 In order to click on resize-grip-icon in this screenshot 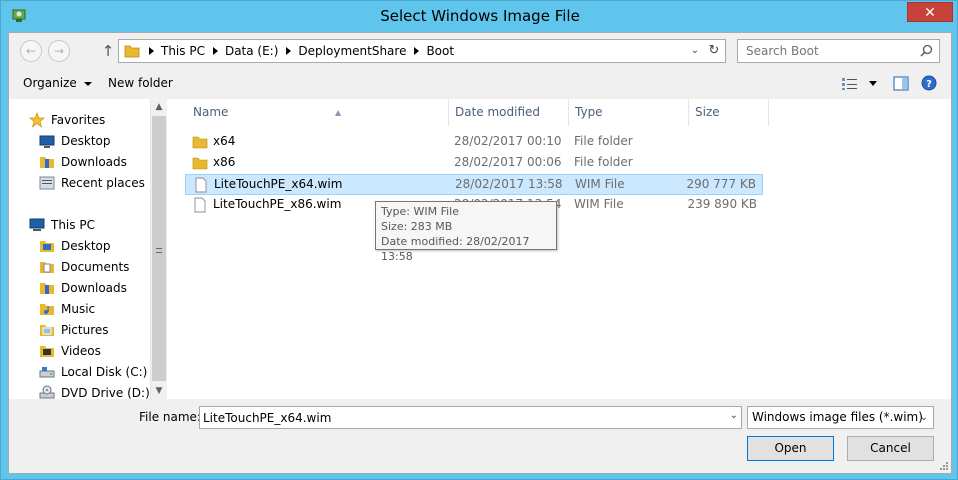, I will do `click(944, 466)`.